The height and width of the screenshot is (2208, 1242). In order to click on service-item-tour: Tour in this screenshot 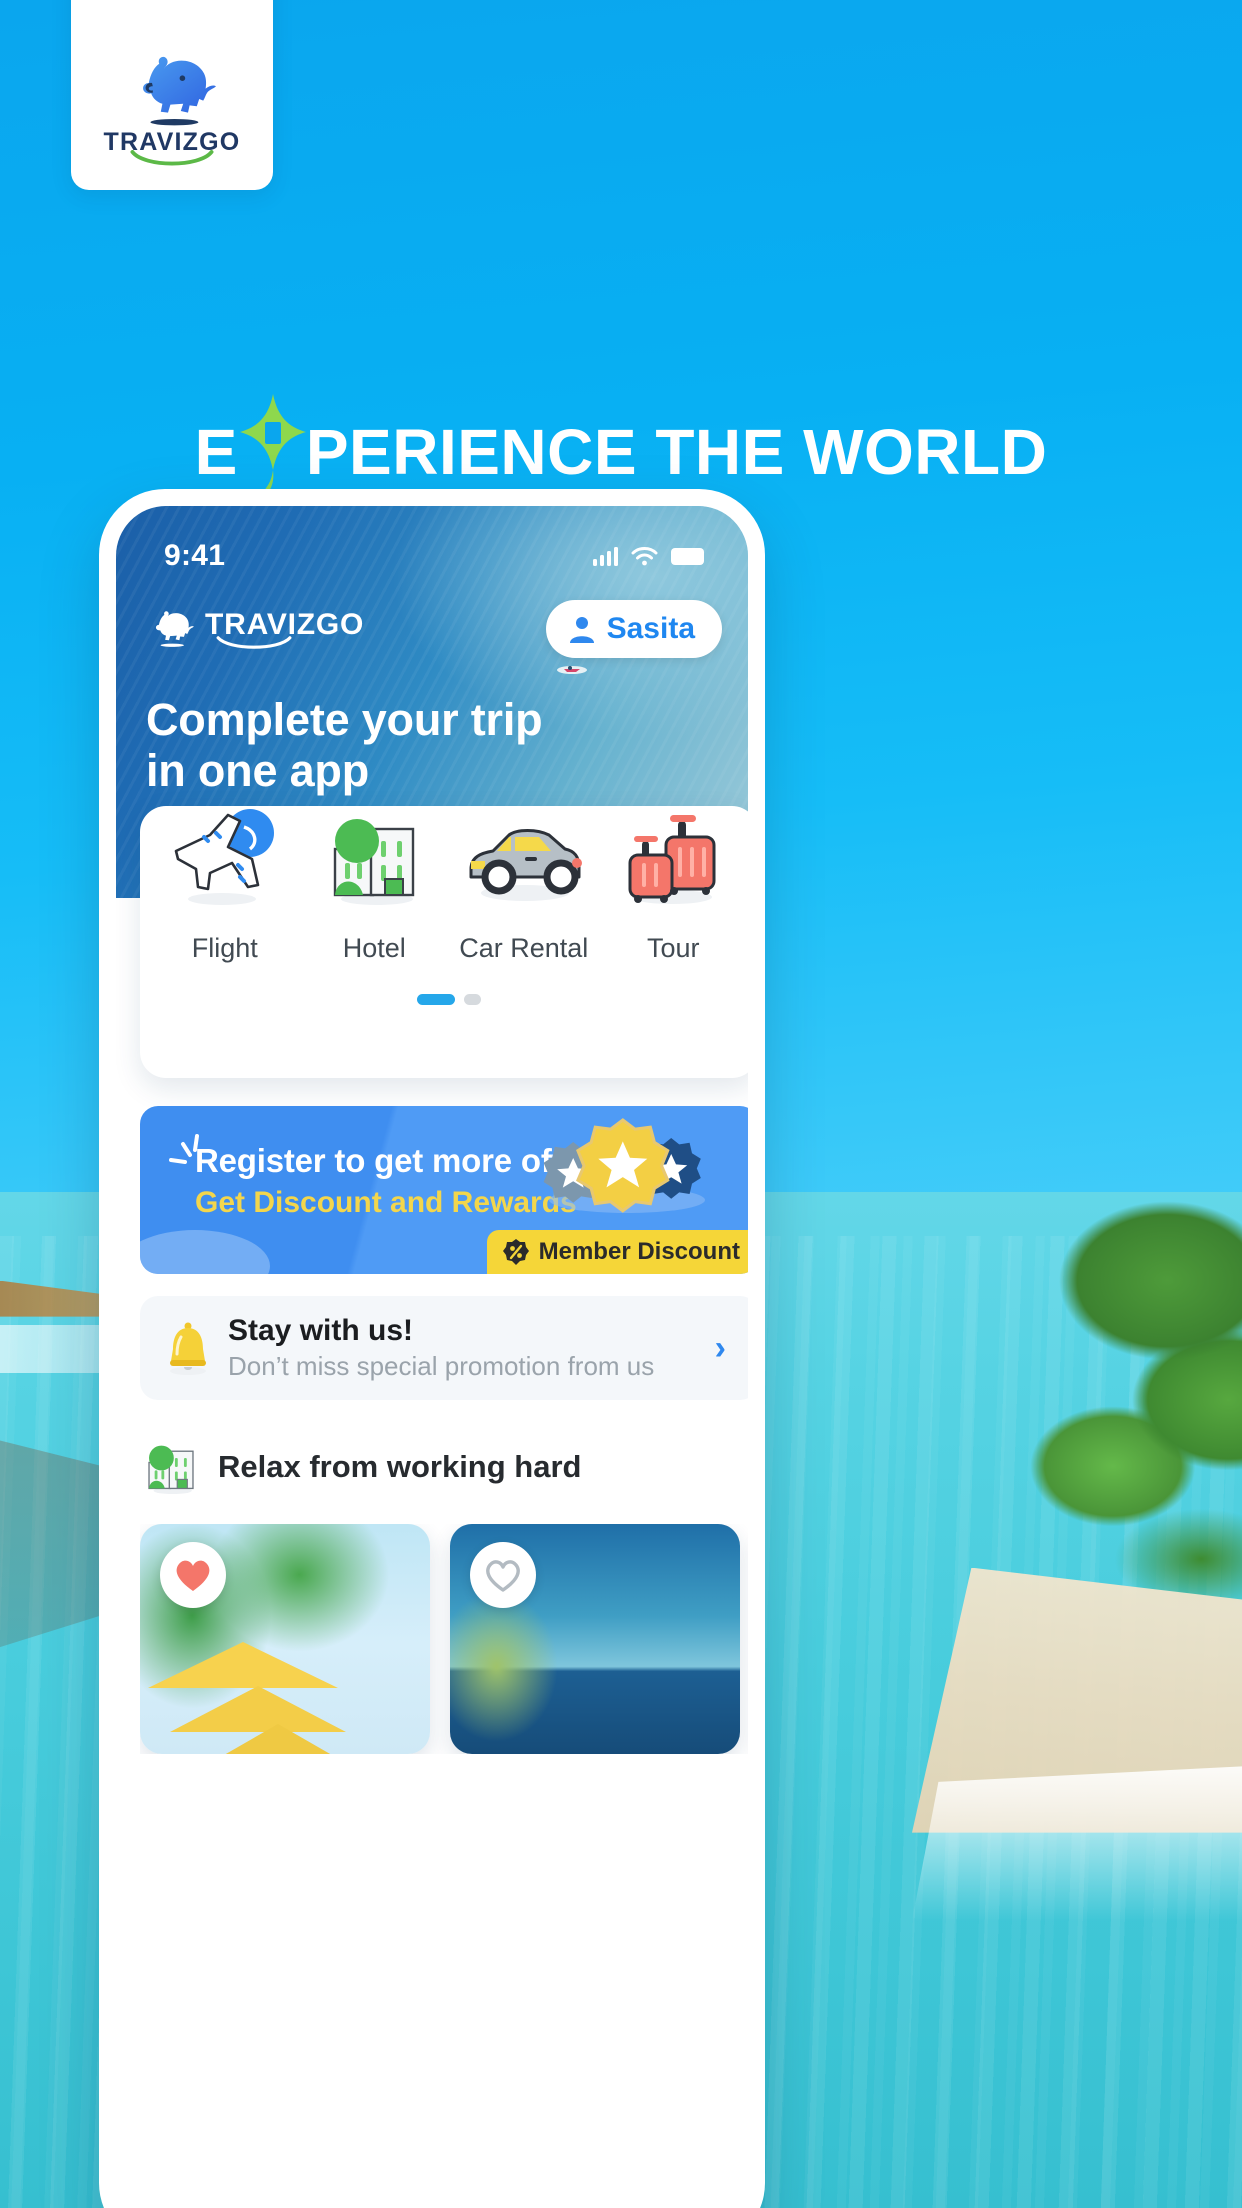, I will do `click(673, 883)`.